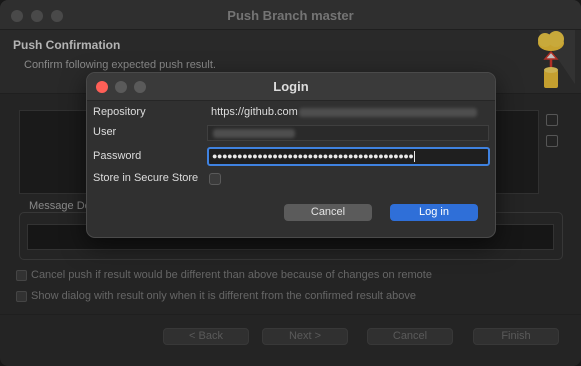  What do you see at coordinates (254, 134) in the screenshot?
I see `redacted-username` at bounding box center [254, 134].